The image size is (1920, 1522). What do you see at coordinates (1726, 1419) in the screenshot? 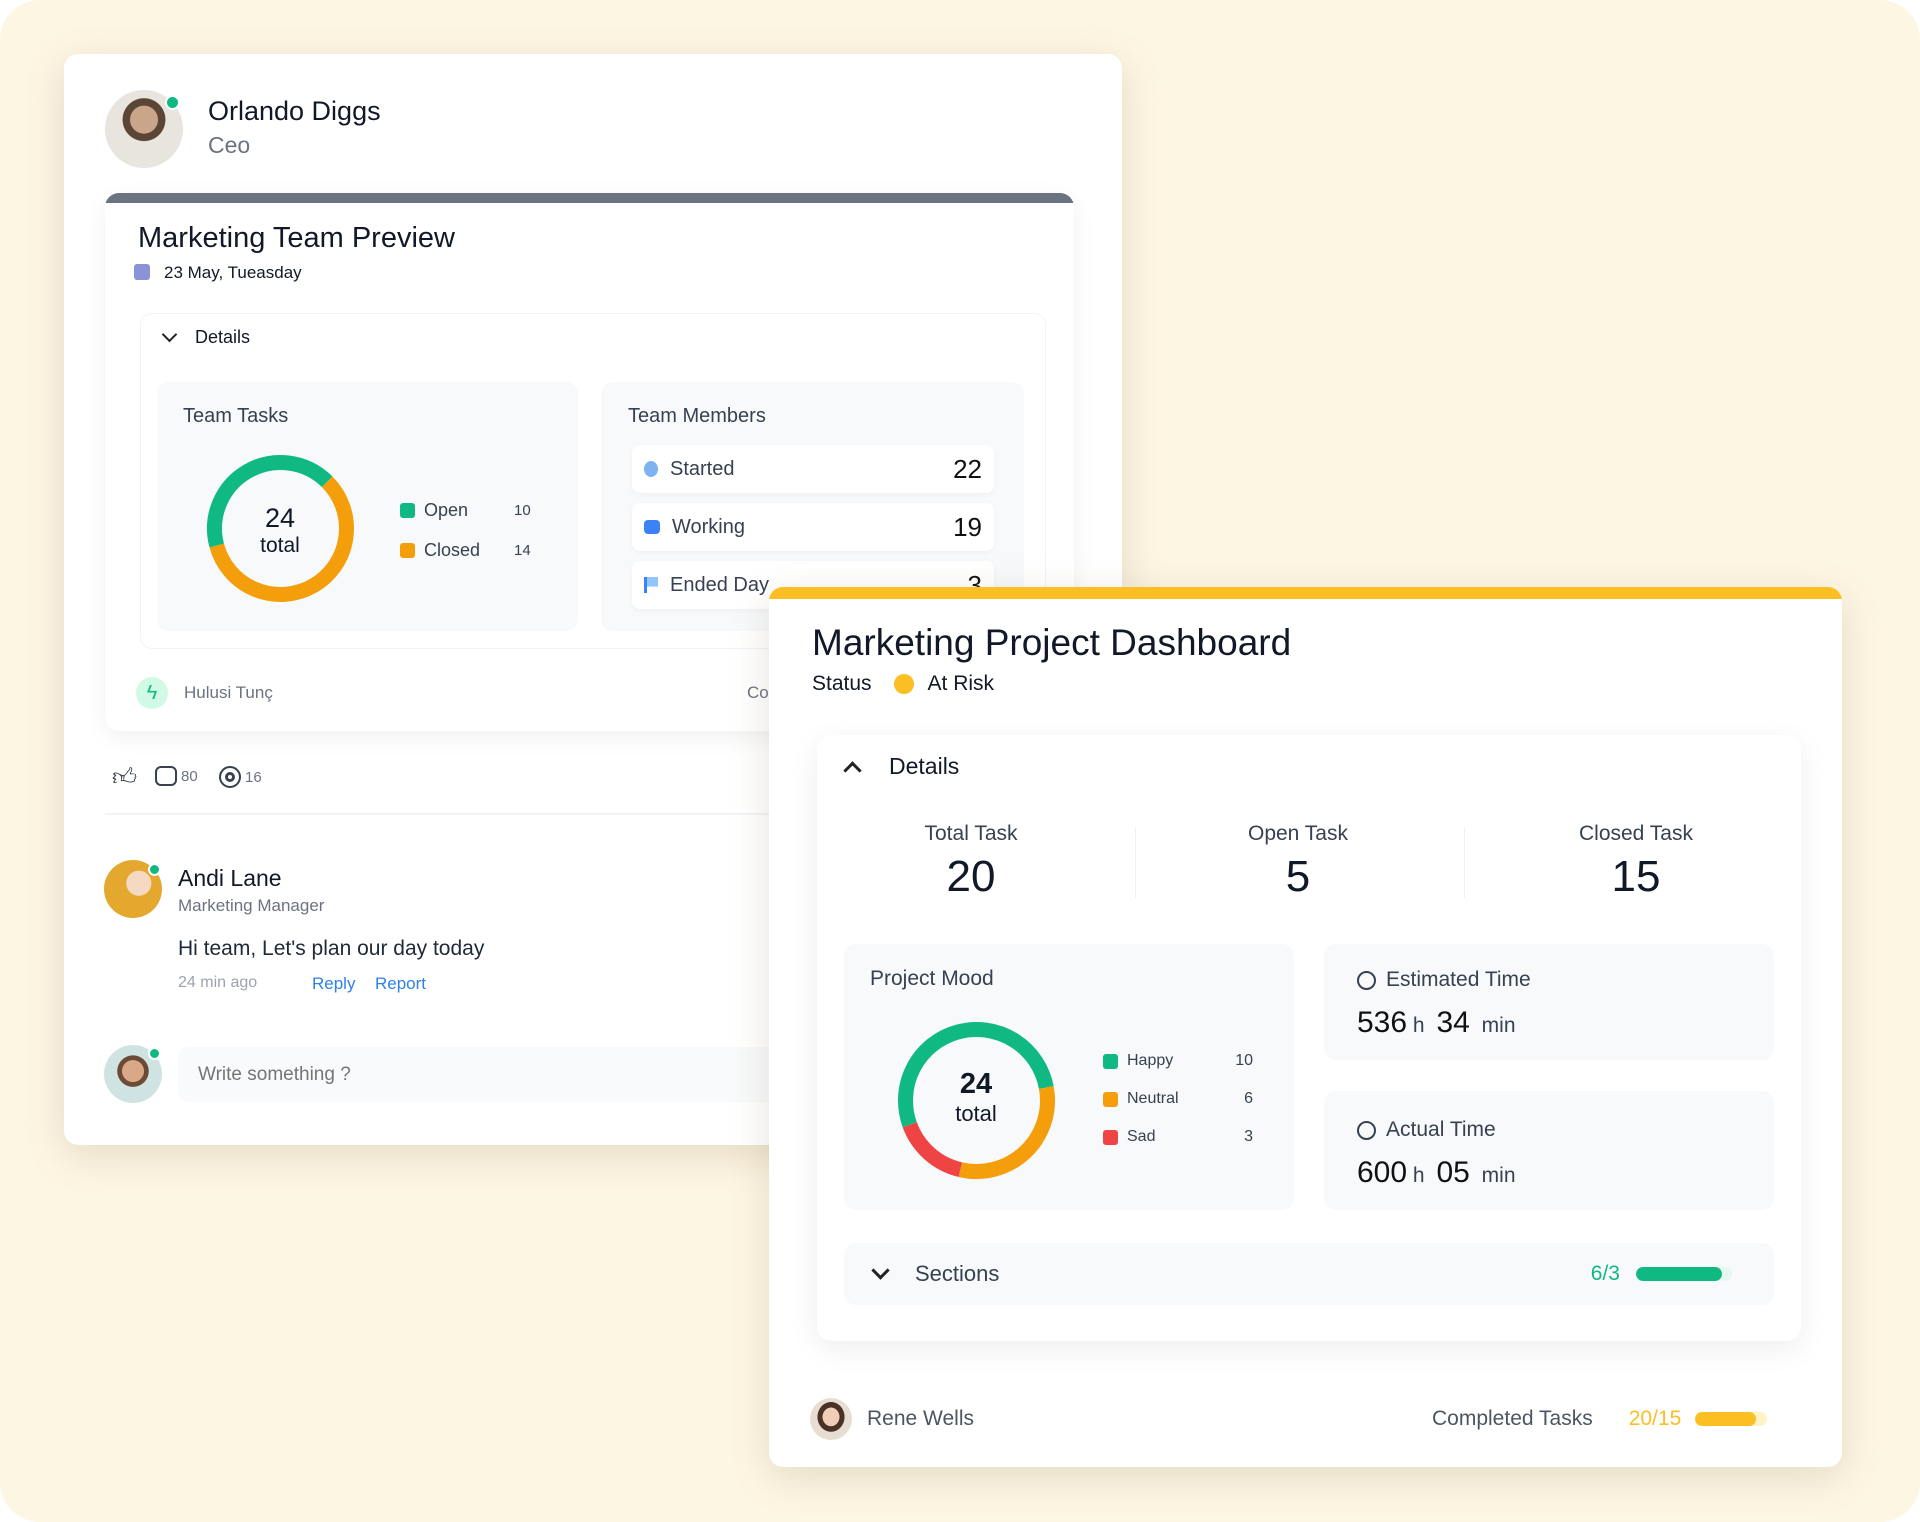
I see `completed-progress-fill` at bounding box center [1726, 1419].